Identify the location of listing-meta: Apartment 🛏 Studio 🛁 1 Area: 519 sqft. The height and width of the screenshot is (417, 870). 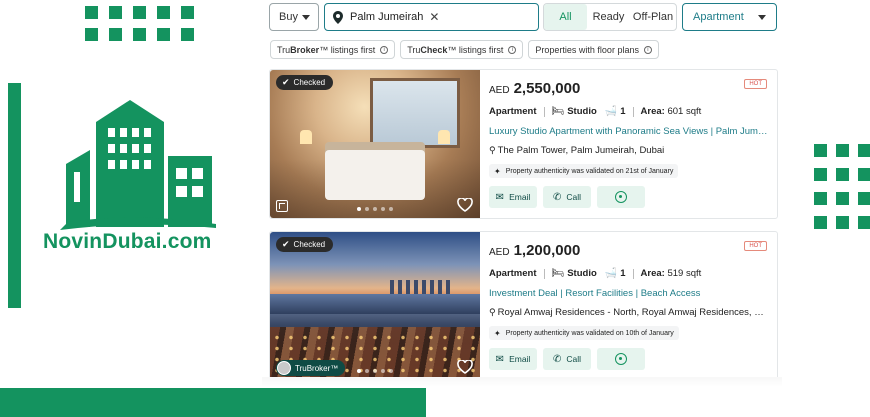
(595, 273).